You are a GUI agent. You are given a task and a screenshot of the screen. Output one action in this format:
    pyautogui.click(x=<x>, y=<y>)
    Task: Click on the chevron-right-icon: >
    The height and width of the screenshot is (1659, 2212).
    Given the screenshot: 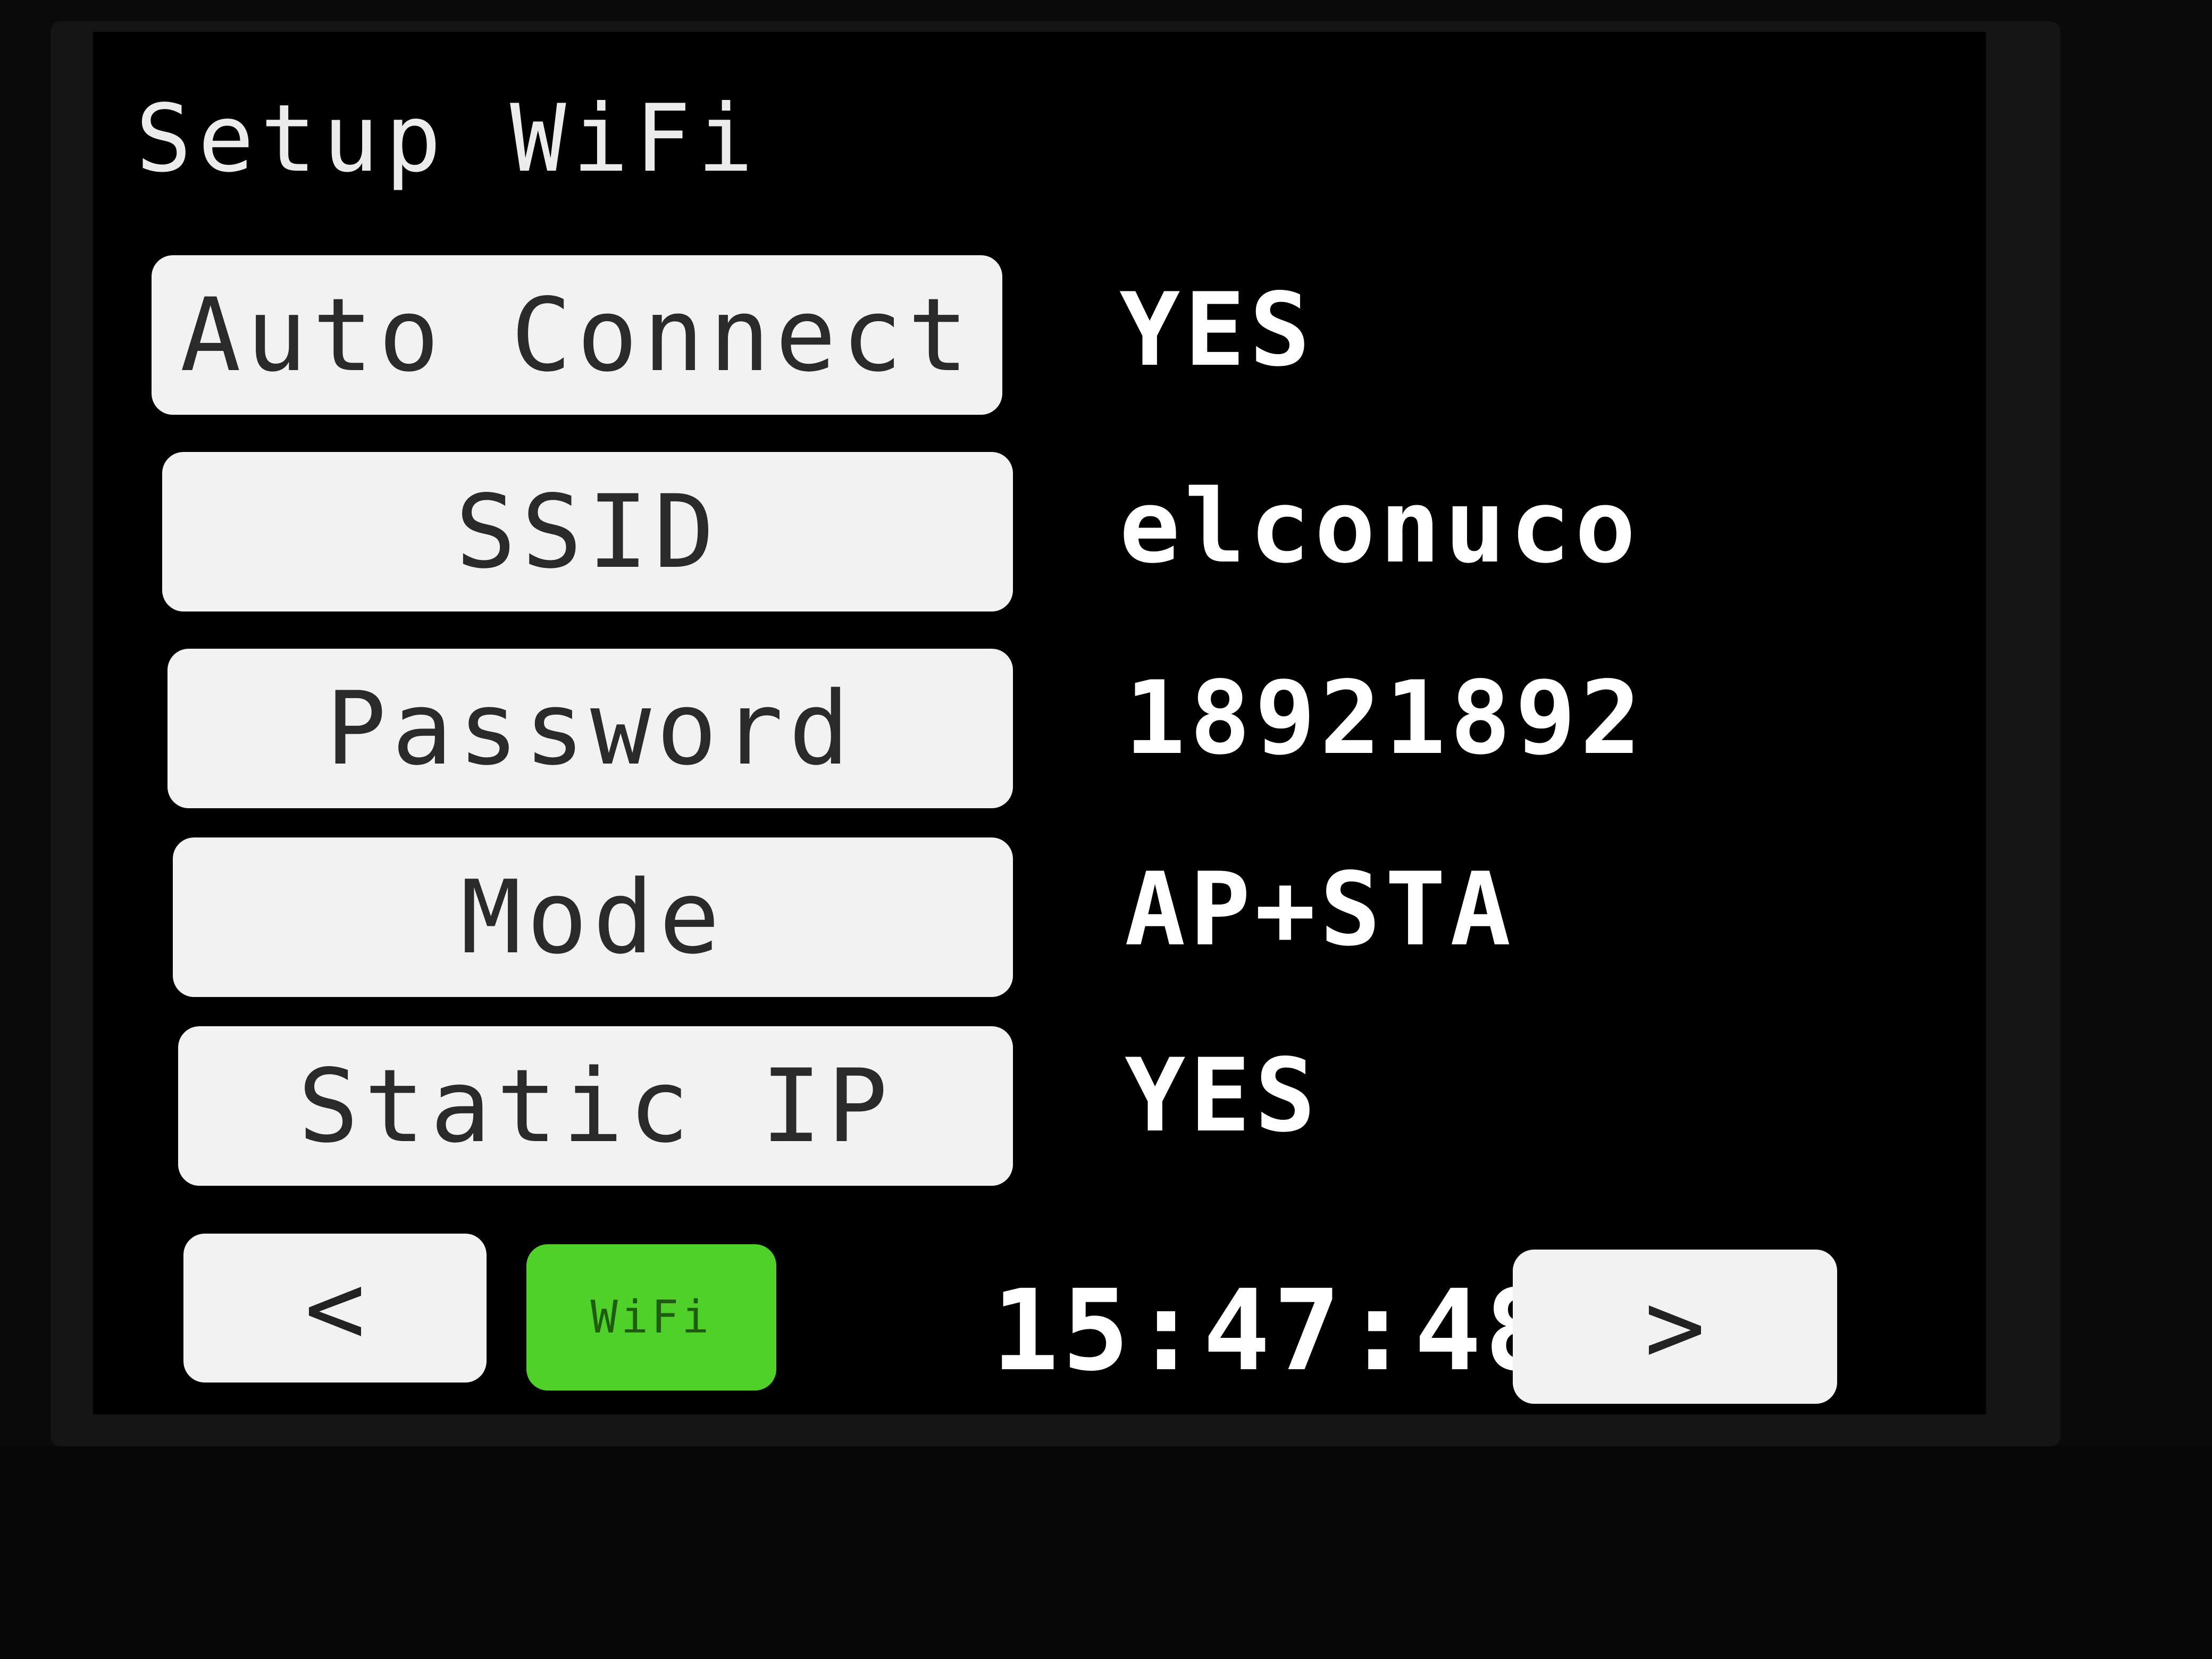 What is the action you would take?
    pyautogui.click(x=1675, y=1327)
    